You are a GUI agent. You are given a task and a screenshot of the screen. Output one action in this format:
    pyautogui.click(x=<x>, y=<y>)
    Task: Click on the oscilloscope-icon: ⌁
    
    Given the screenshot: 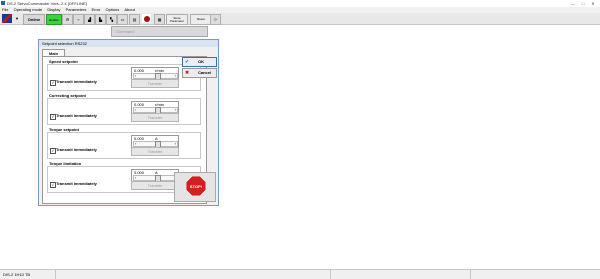 What is the action you would take?
    pyautogui.click(x=78, y=19)
    